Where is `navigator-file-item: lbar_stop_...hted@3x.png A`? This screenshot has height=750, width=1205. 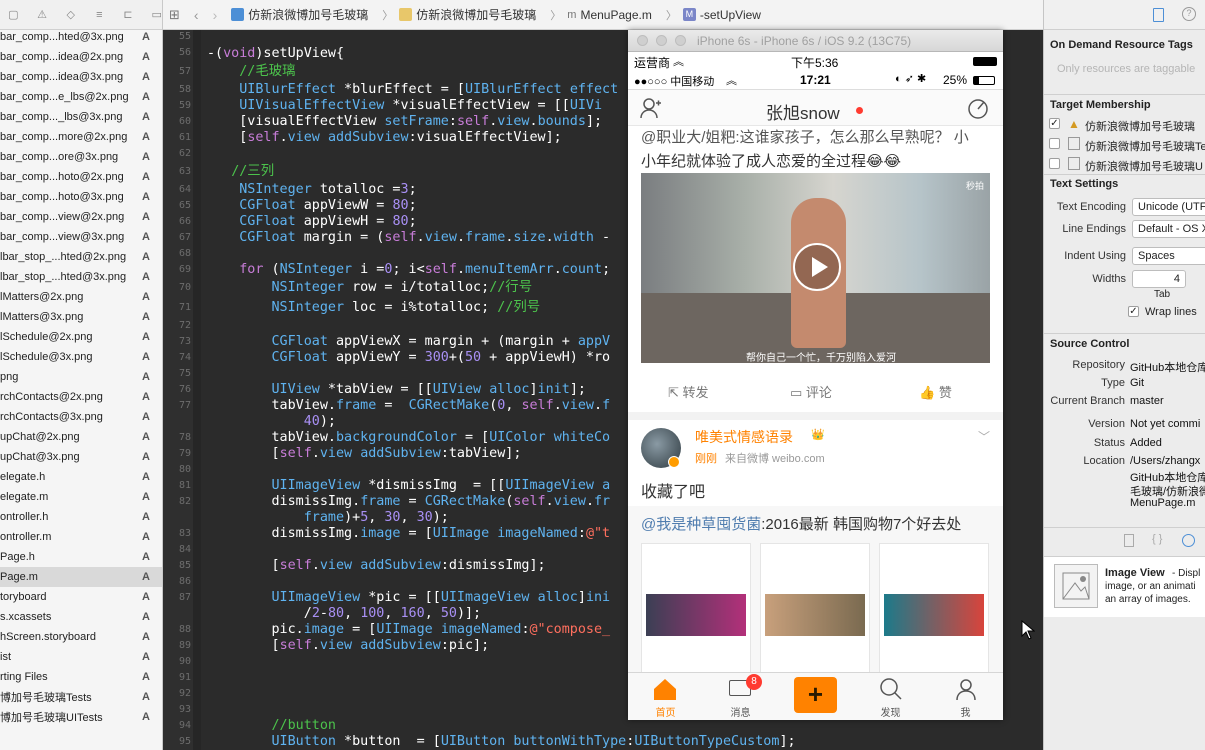
navigator-file-item: lbar_stop_...hted@3x.png A is located at coordinates (81, 277).